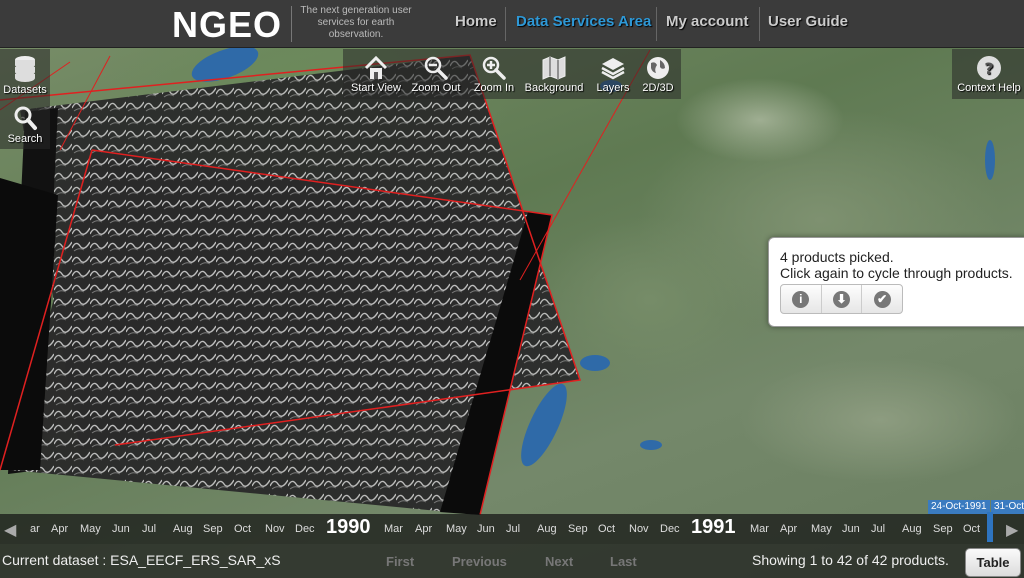 Image resolution: width=1024 pixels, height=578 pixels. Describe the element at coordinates (494, 88) in the screenshot. I see `zoom-in-label: Zoom In` at that location.